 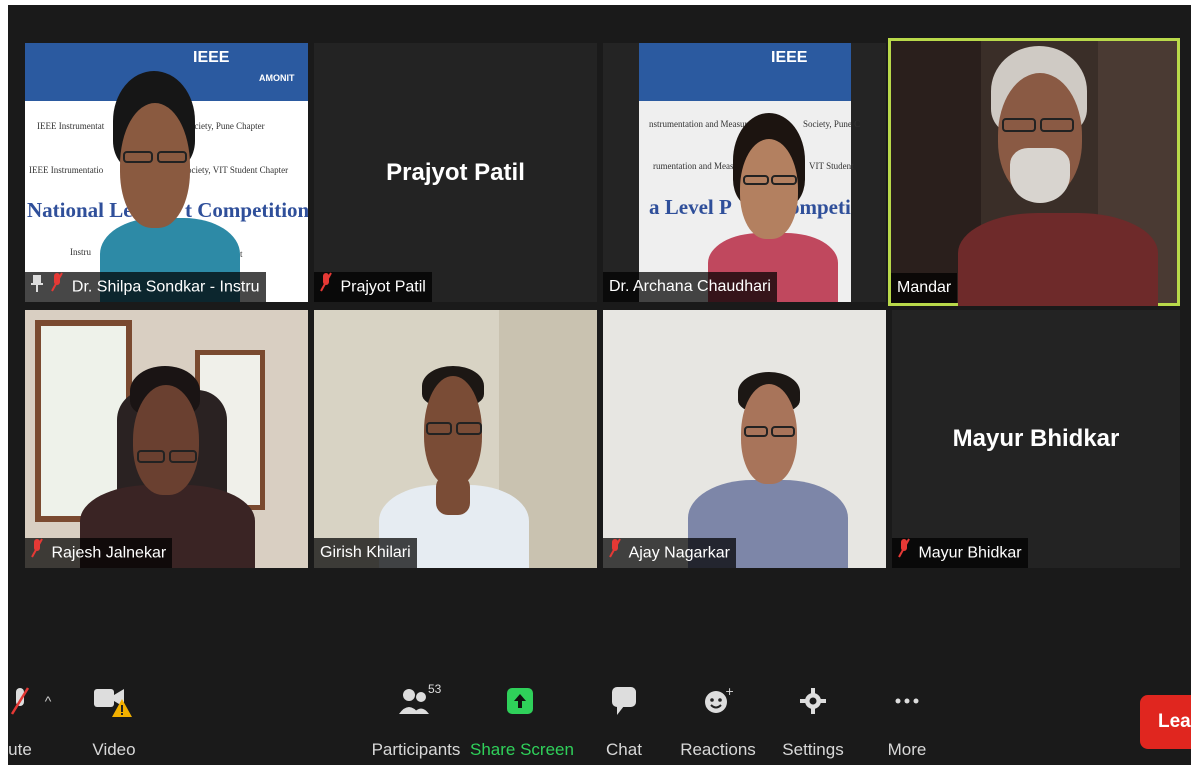 I want to click on name-tag: Girish Khilari, so click(x=365, y=553).